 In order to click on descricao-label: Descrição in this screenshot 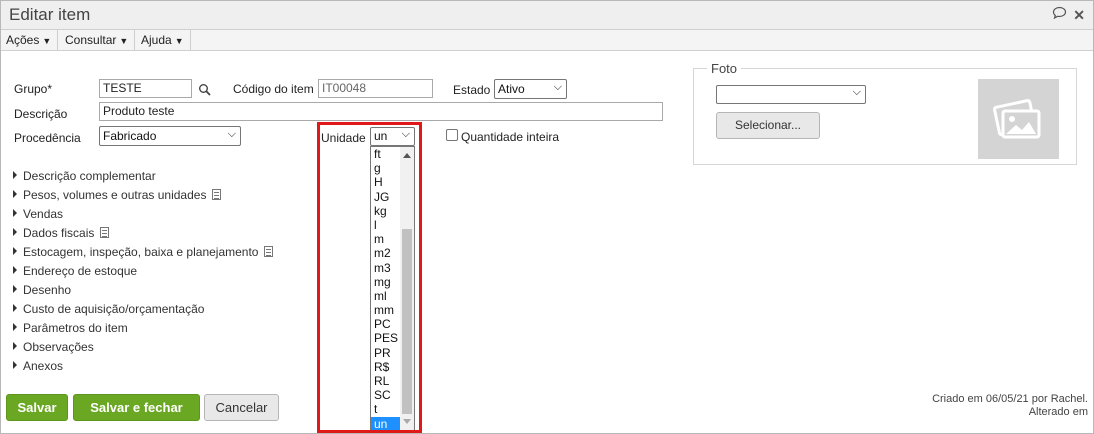, I will do `click(41, 114)`.